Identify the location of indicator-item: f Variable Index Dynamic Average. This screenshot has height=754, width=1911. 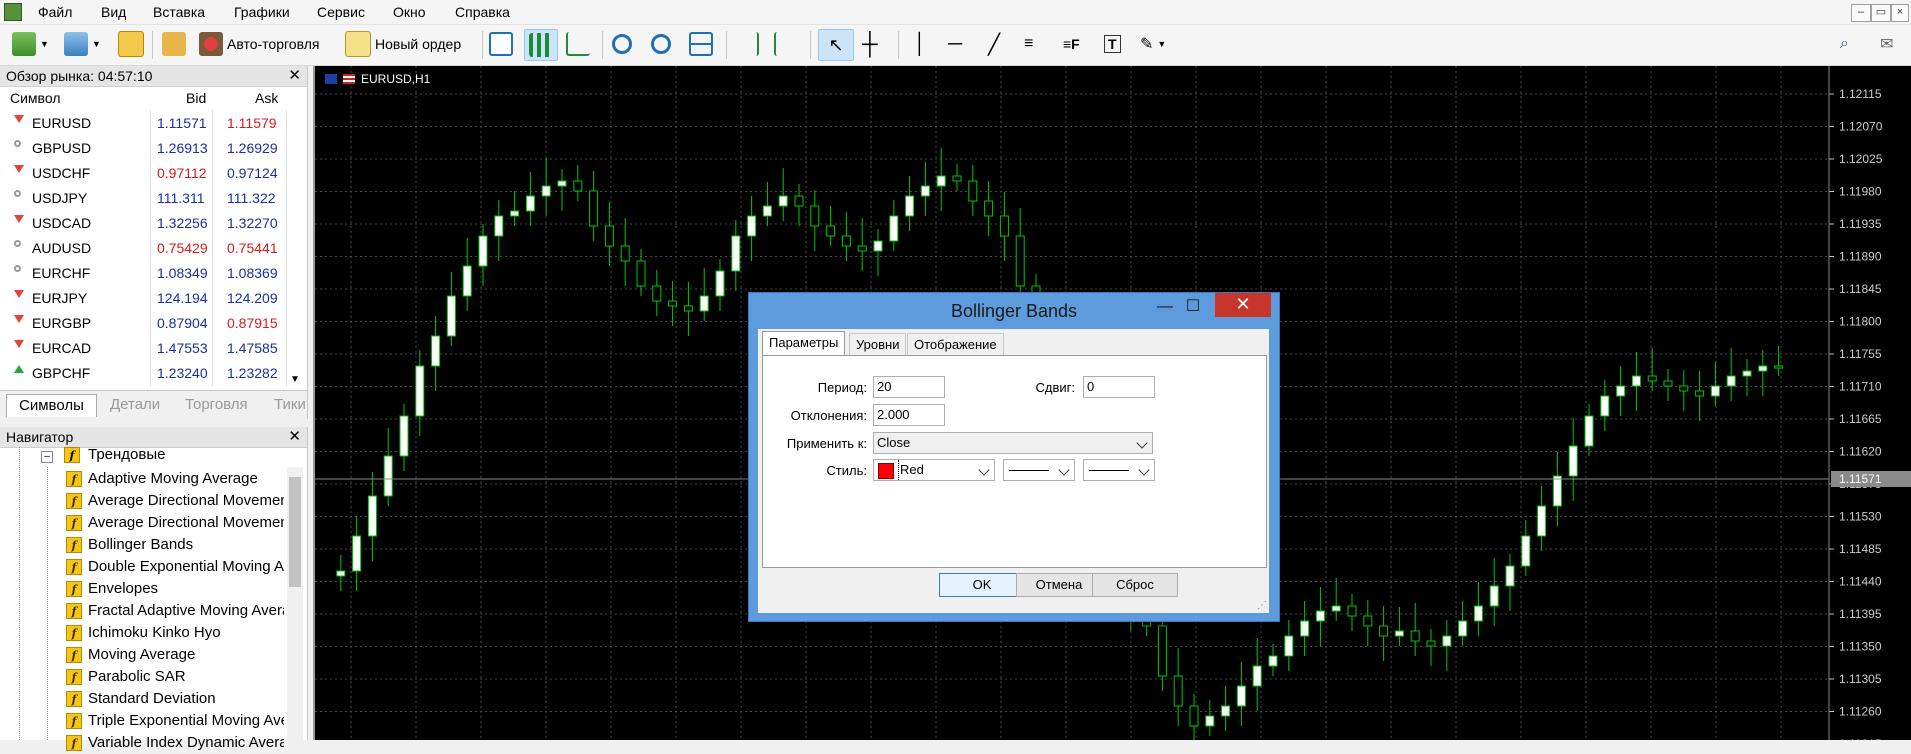
(175, 743).